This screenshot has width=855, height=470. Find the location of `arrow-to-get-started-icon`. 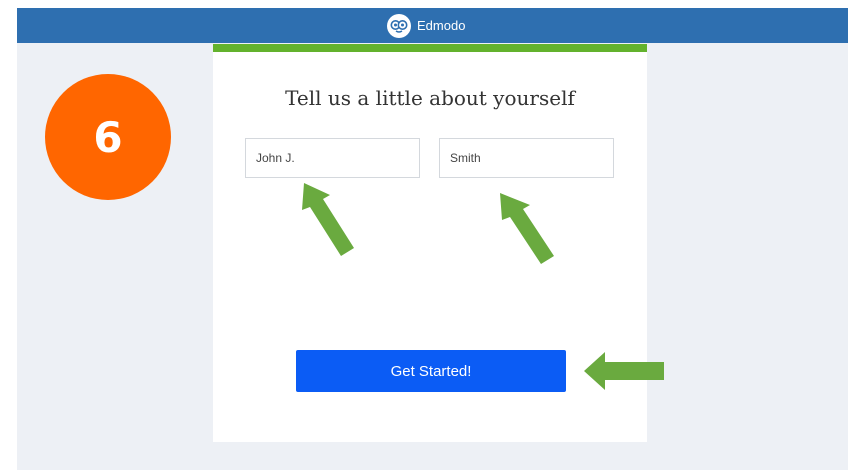

arrow-to-get-started-icon is located at coordinates (624, 371).